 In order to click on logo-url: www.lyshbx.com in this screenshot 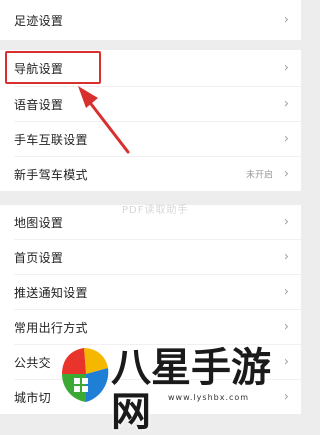, I will do `click(209, 397)`.